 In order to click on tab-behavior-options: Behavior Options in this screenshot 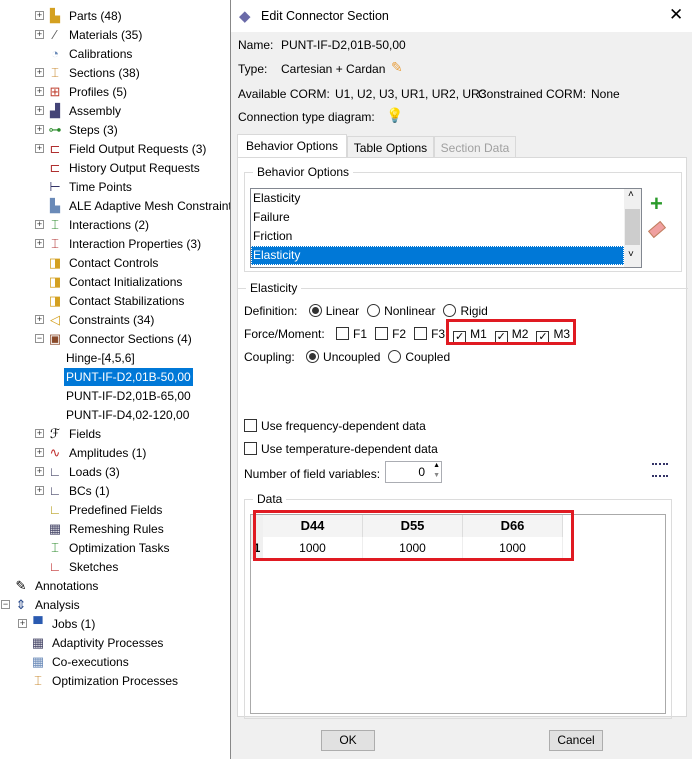, I will do `click(292, 146)`.